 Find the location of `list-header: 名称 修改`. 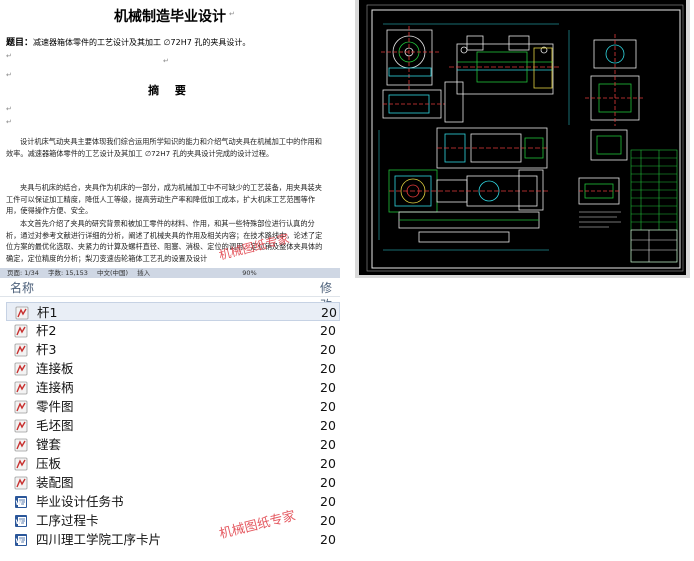

list-header: 名称 修改 is located at coordinates (170, 295).